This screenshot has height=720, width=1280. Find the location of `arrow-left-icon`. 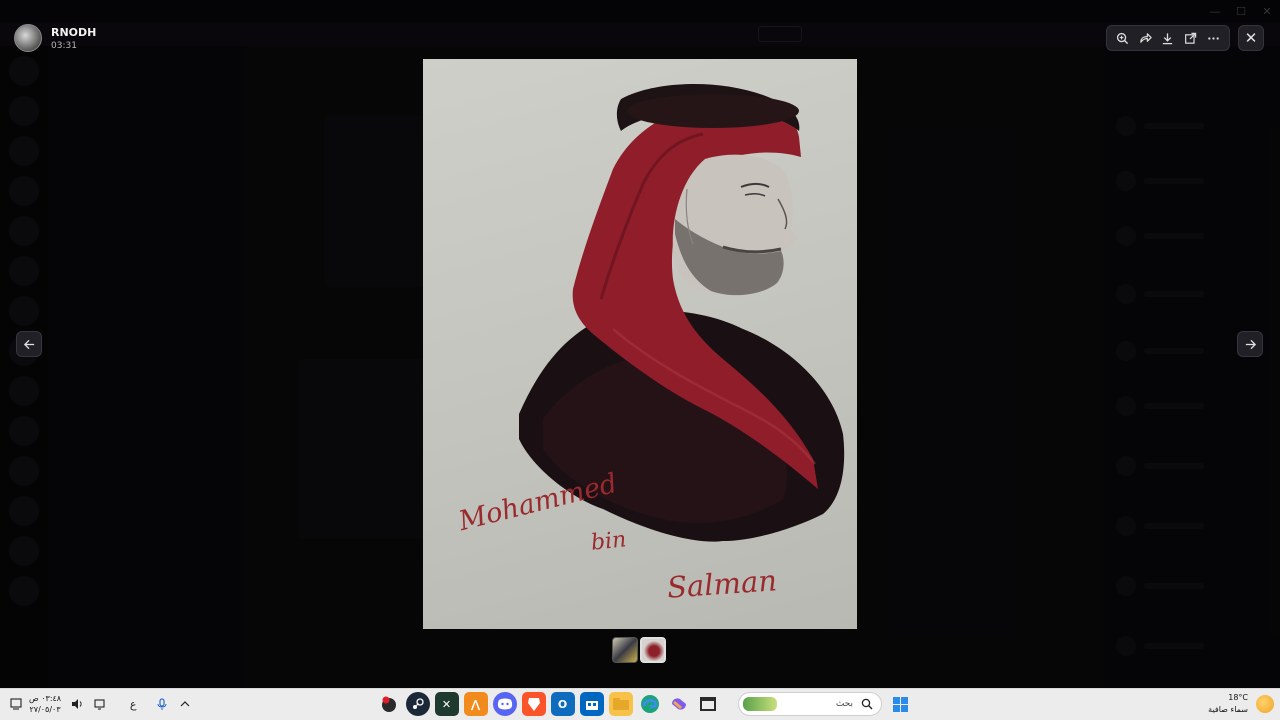

arrow-left-icon is located at coordinates (29, 344).